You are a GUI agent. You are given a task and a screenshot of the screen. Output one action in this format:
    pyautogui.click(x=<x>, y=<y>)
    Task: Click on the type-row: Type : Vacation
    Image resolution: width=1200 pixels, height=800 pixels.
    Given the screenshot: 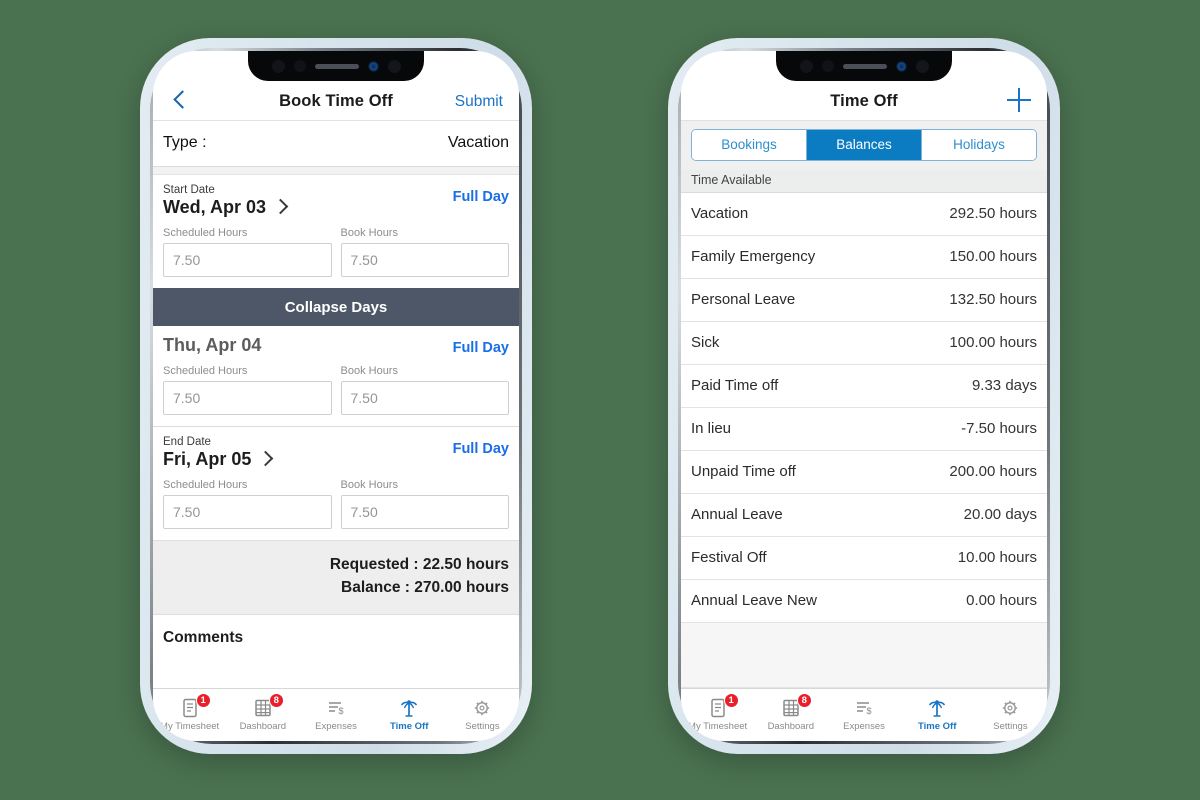 What is the action you would take?
    pyautogui.click(x=336, y=144)
    